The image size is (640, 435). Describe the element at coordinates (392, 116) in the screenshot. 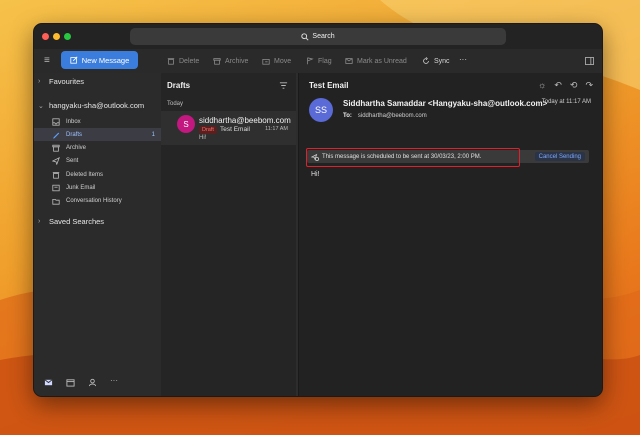

I see `recipient-address: siddhartha@beebom.com` at that location.